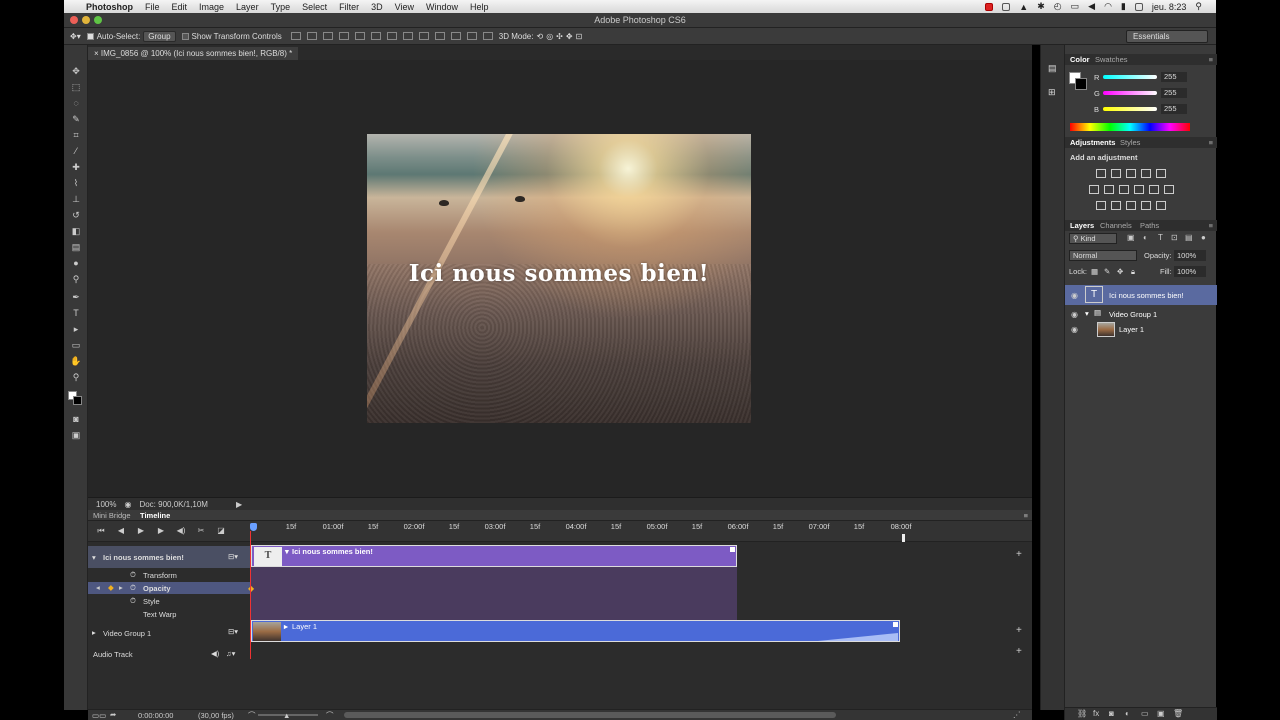 Image resolution: width=1280 pixels, height=720 pixels. Describe the element at coordinates (113, 714) in the screenshot. I see `render-video-icon: ➦` at that location.